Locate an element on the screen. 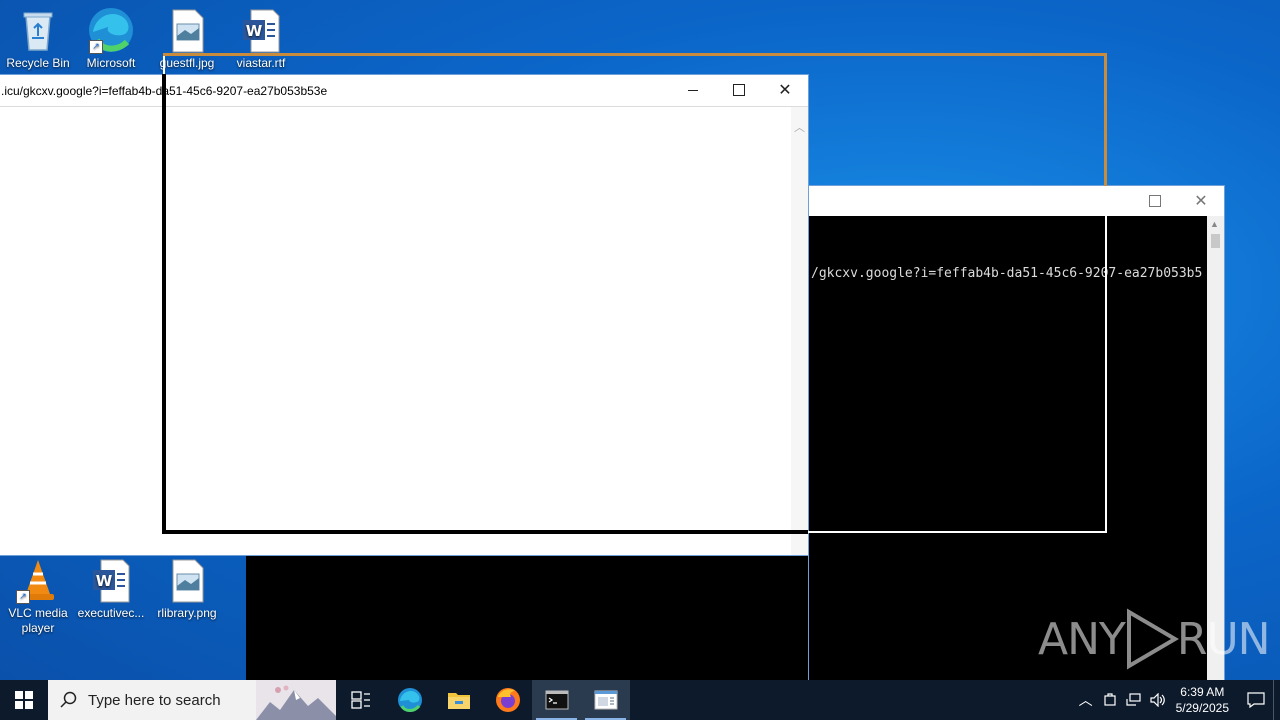 The height and width of the screenshot is (720, 1280). play-logo-icon is located at coordinates (1152, 639).